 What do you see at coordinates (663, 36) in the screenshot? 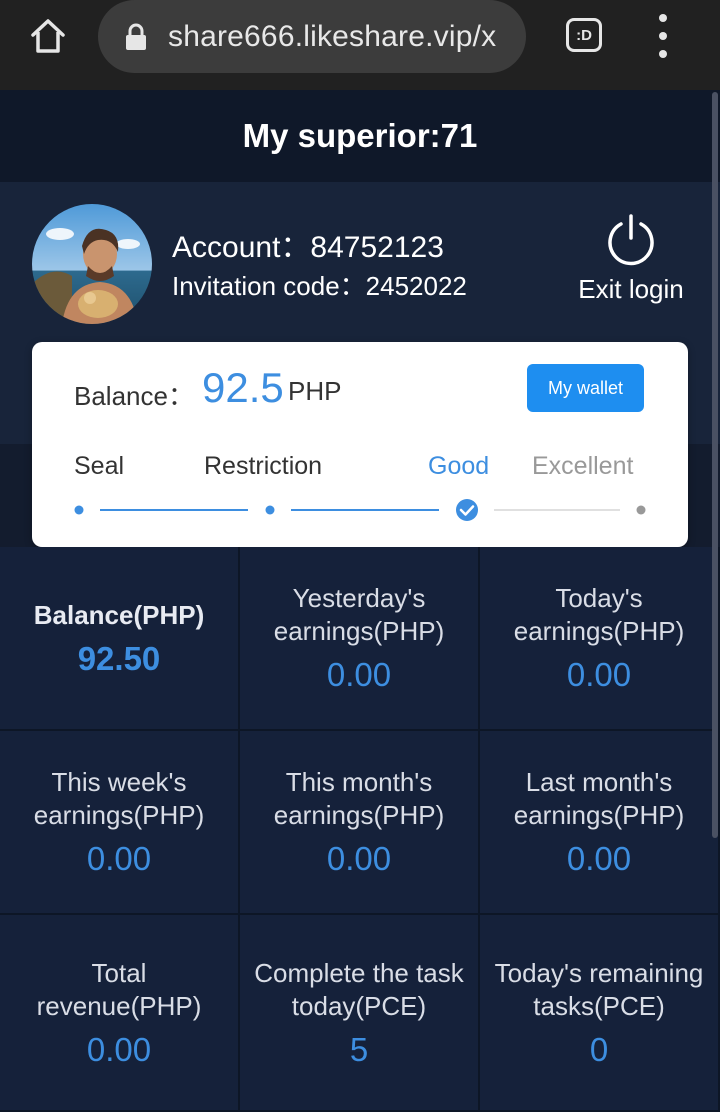
I see `more-menu-icon` at bounding box center [663, 36].